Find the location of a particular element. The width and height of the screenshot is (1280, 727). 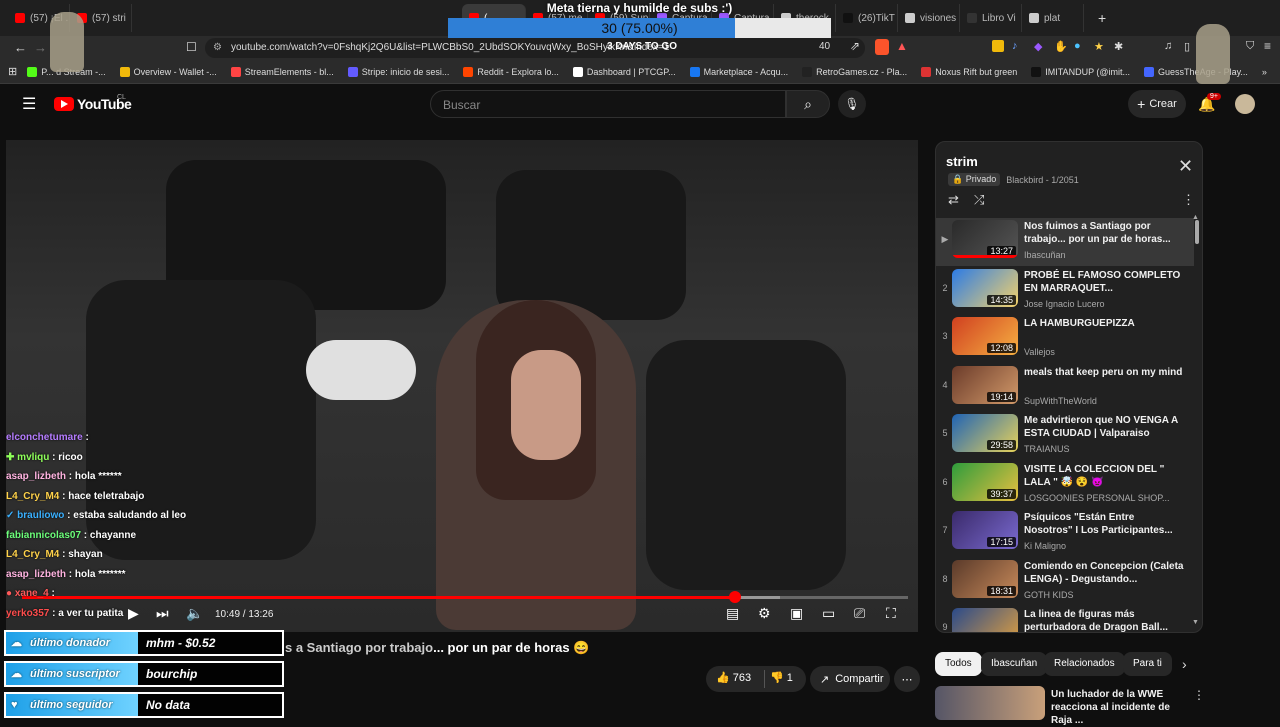

more-vert-icon: ⋮ is located at coordinates (1188, 200).